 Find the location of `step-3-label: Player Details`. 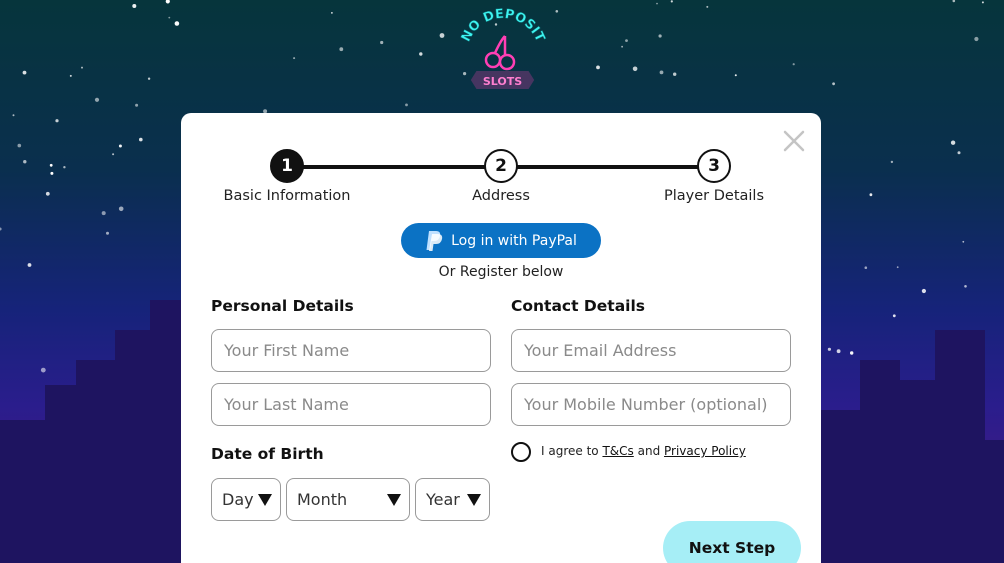

step-3-label: Player Details is located at coordinates (714, 196).